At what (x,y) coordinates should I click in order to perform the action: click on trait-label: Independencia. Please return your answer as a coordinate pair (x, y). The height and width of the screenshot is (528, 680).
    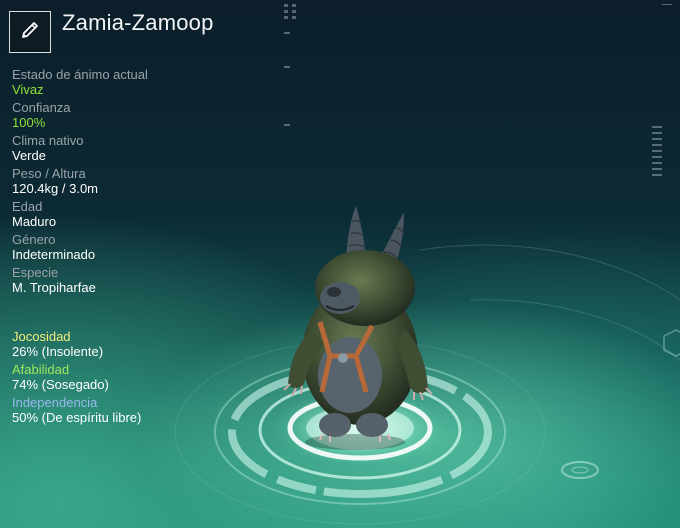
    Looking at the image, I should click on (55, 402).